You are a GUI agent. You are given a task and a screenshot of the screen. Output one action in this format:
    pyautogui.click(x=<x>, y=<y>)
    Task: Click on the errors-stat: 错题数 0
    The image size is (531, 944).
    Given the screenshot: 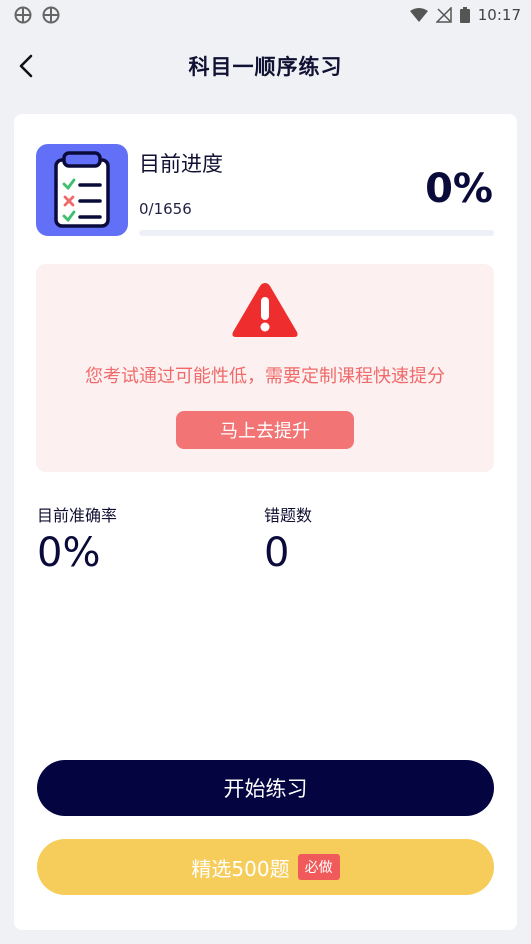 What is the action you would take?
    pyautogui.click(x=288, y=539)
    